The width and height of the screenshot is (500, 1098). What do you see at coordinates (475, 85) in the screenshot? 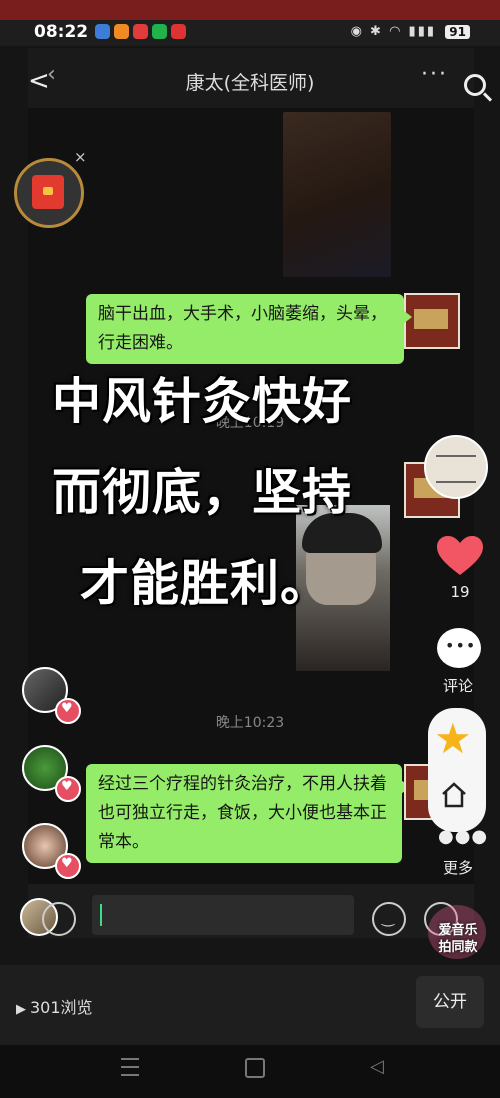
I see `search-icon` at bounding box center [475, 85].